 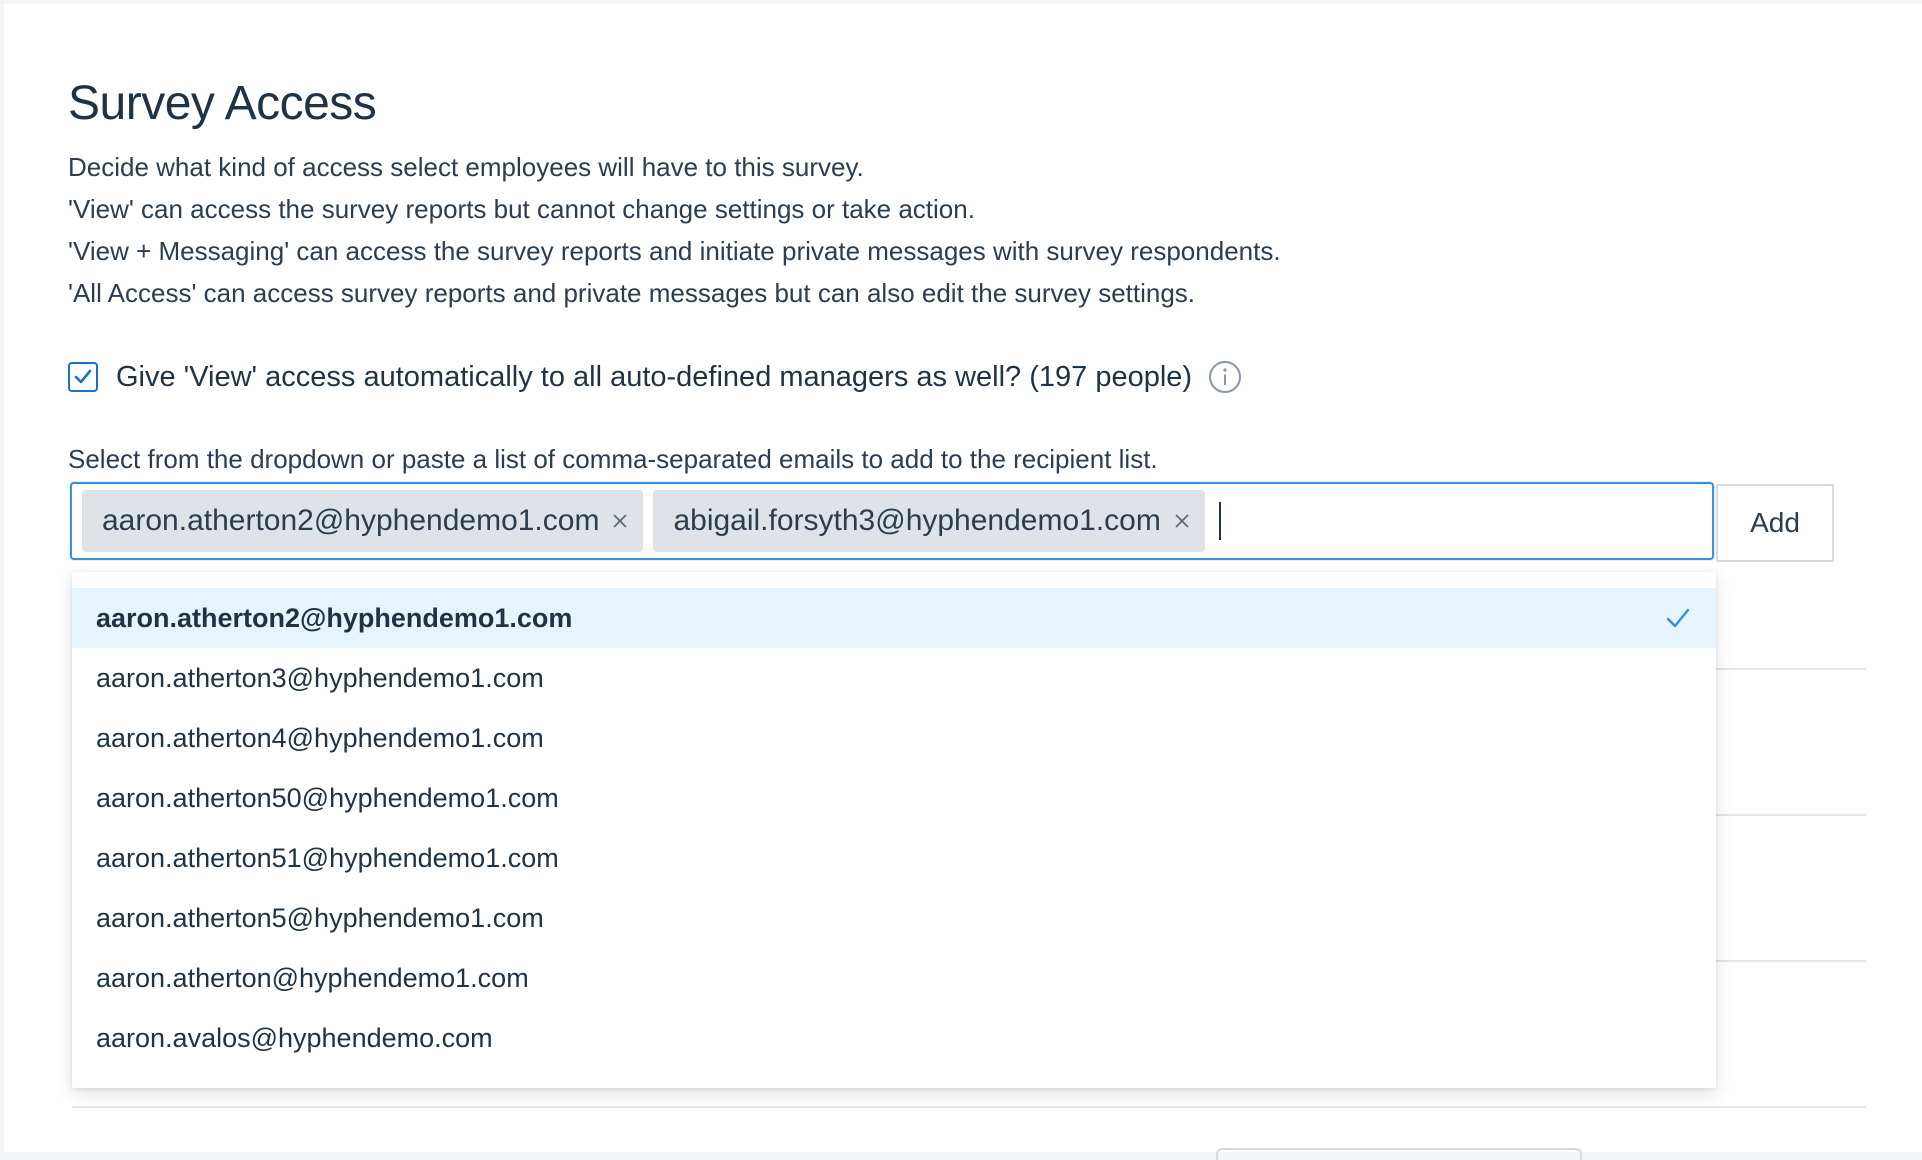 I want to click on dropdown-option: aaron.atherton@hyphendemo1.com, so click(x=894, y=978).